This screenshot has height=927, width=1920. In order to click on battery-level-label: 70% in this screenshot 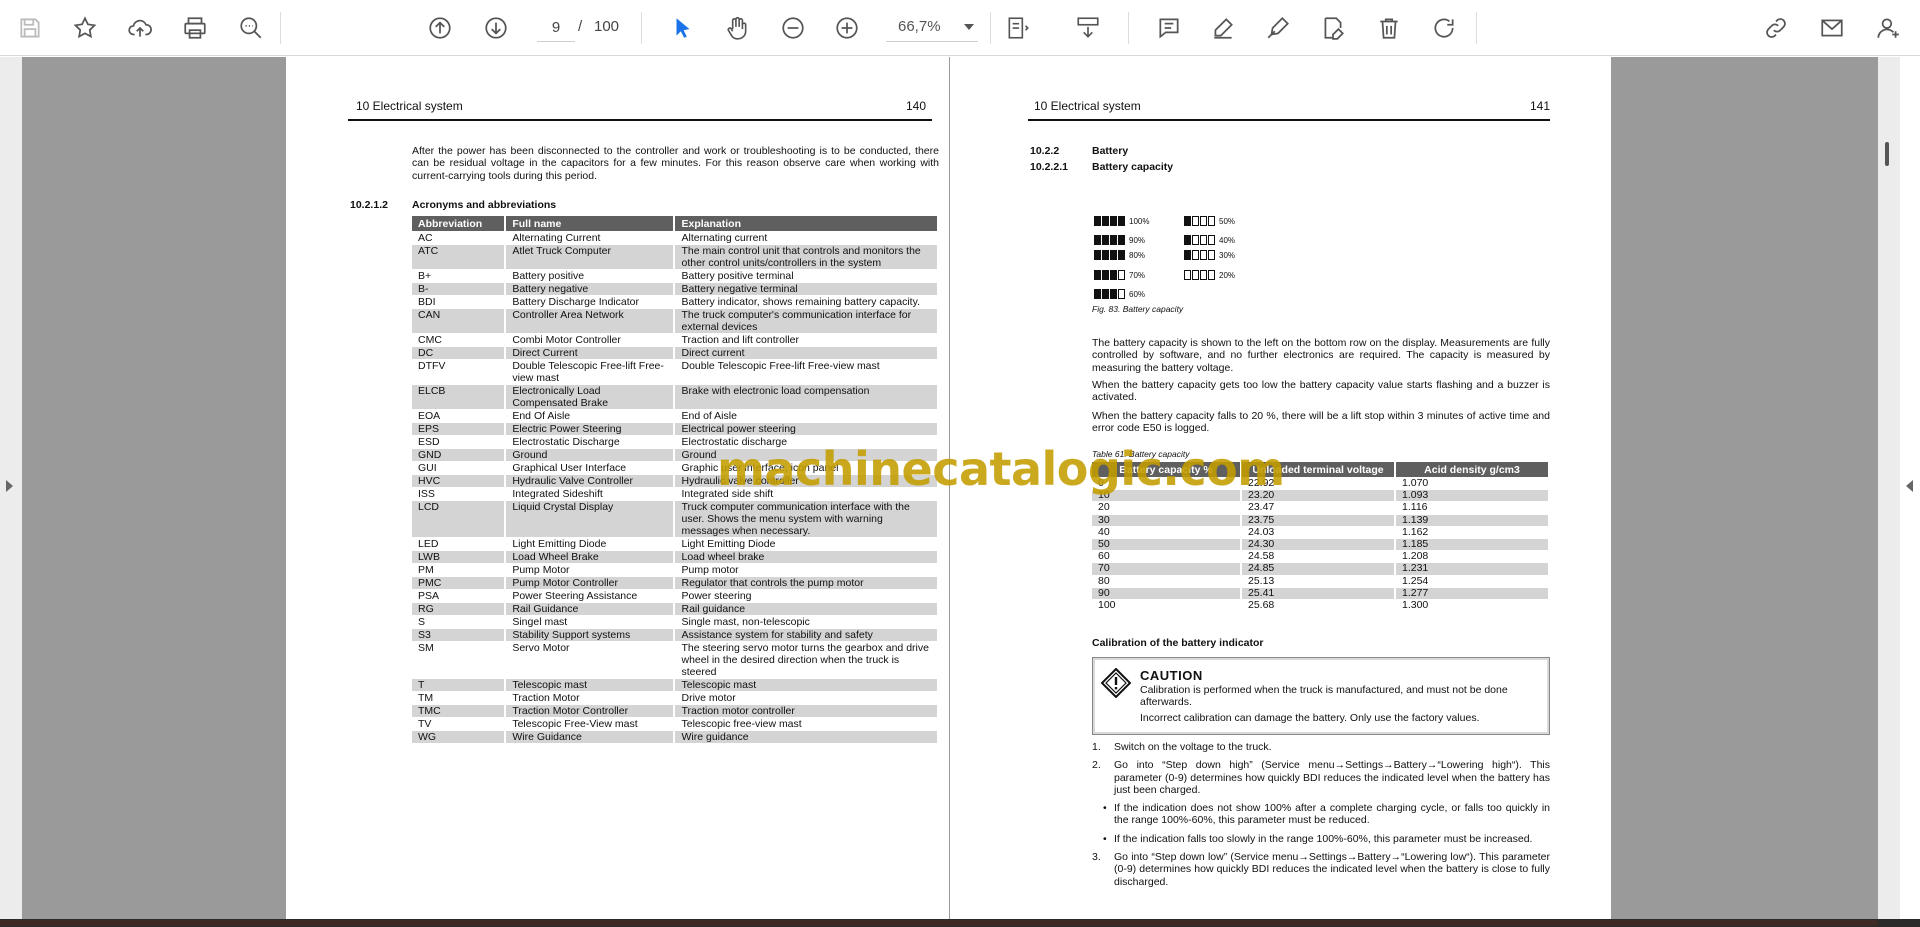, I will do `click(1137, 275)`.